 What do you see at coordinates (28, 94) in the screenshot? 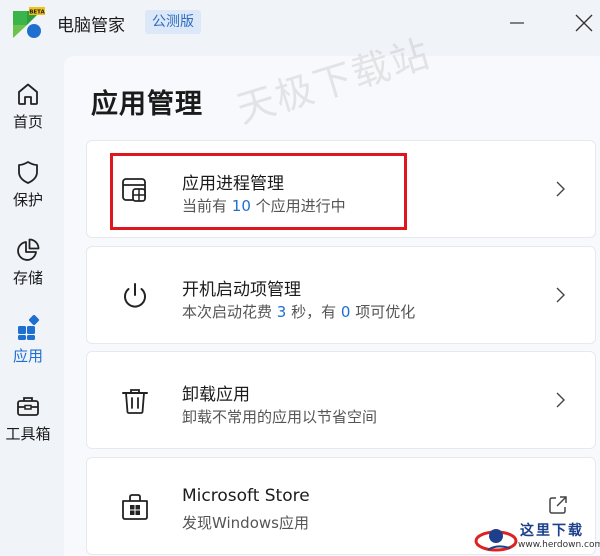
I see `home-icon` at bounding box center [28, 94].